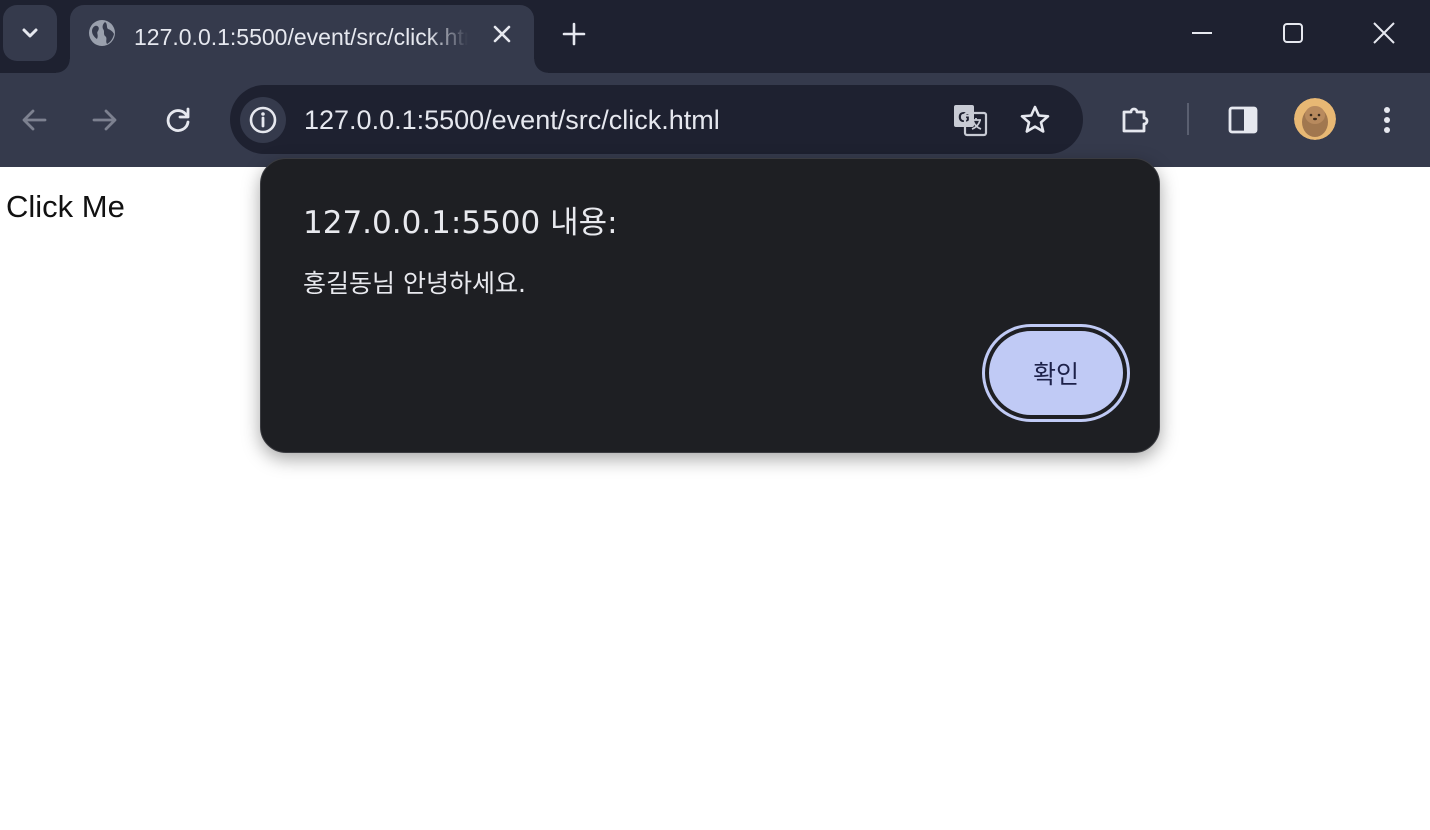 The height and width of the screenshot is (830, 1430). I want to click on translate-icon: G, so click(971, 121).